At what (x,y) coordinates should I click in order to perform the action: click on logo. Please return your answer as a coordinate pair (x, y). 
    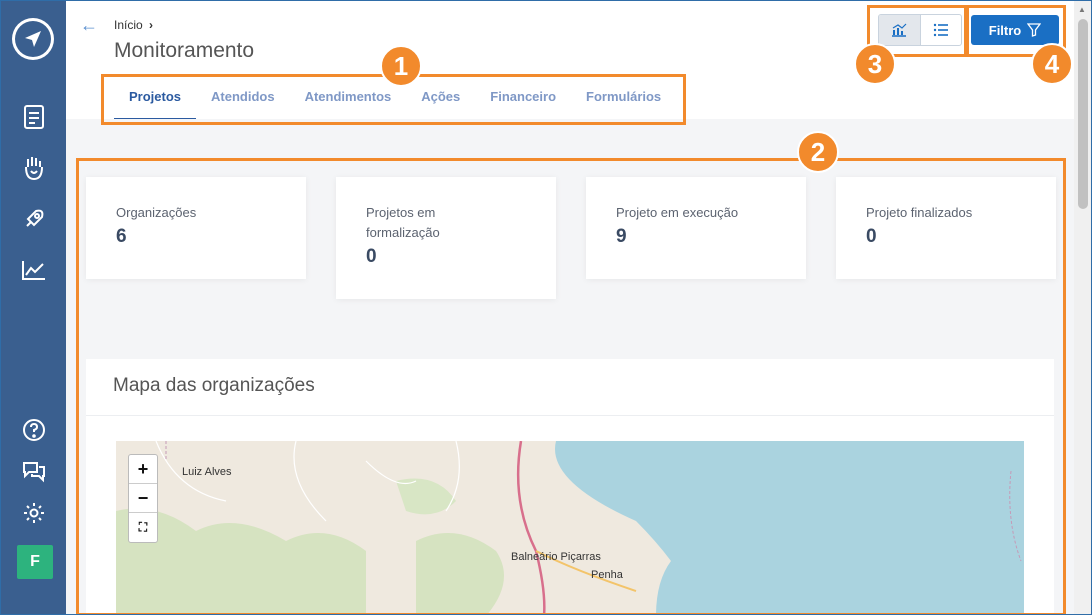
    Looking at the image, I should click on (33, 39).